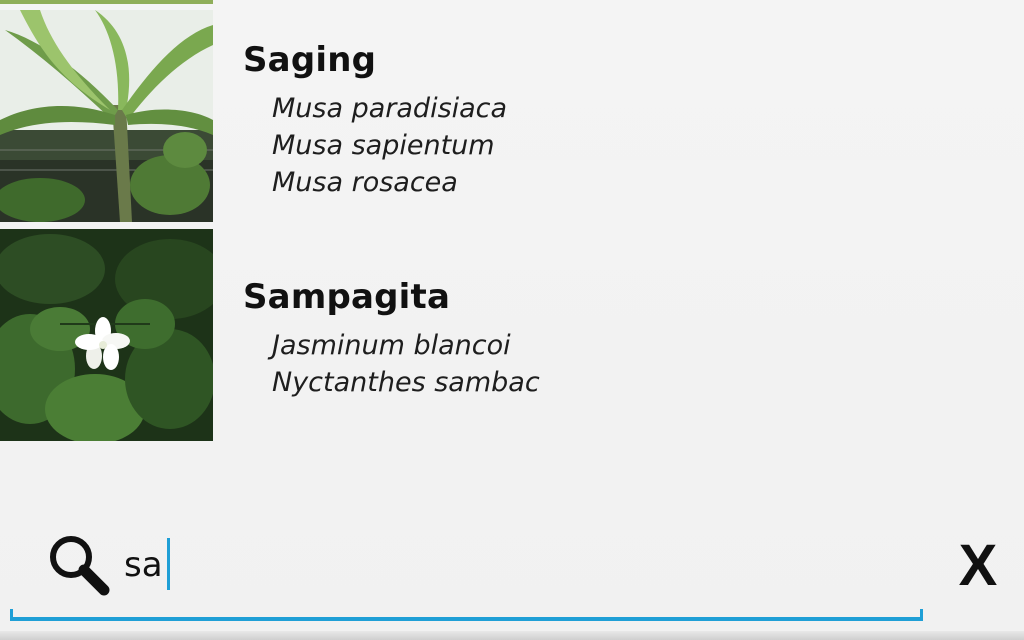 This screenshot has width=1024, height=640. I want to click on plant-common-name: Sampagita, so click(347, 297).